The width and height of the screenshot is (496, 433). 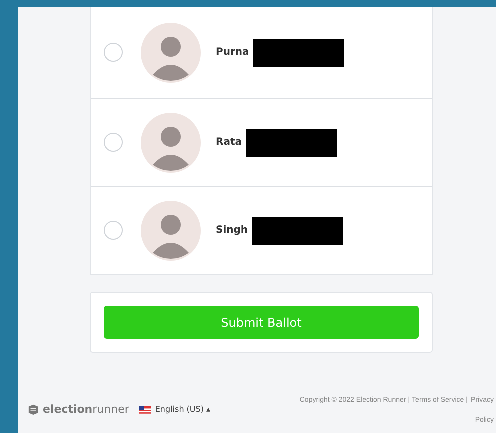 What do you see at coordinates (229, 142) in the screenshot?
I see `candidate-name: Rata` at bounding box center [229, 142].